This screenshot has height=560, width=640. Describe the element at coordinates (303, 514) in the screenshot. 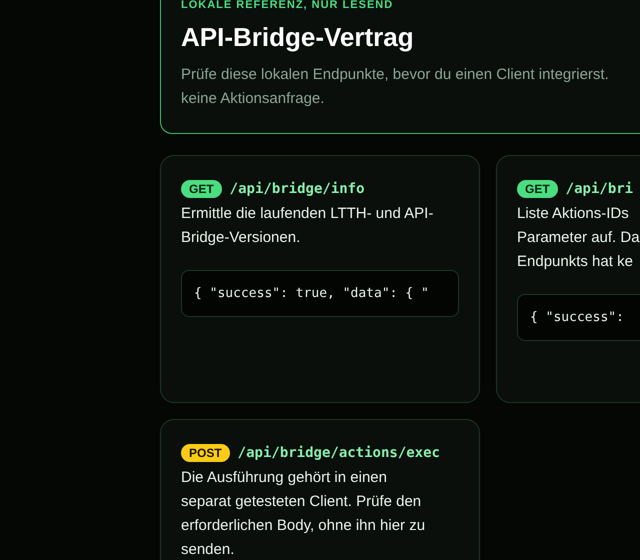

I see `endpoint-description: Die Ausführung gehört in einen separat getesteten Client. Prüfe den erforderlichen Body, ohne ihn hier zu senden.` at that location.